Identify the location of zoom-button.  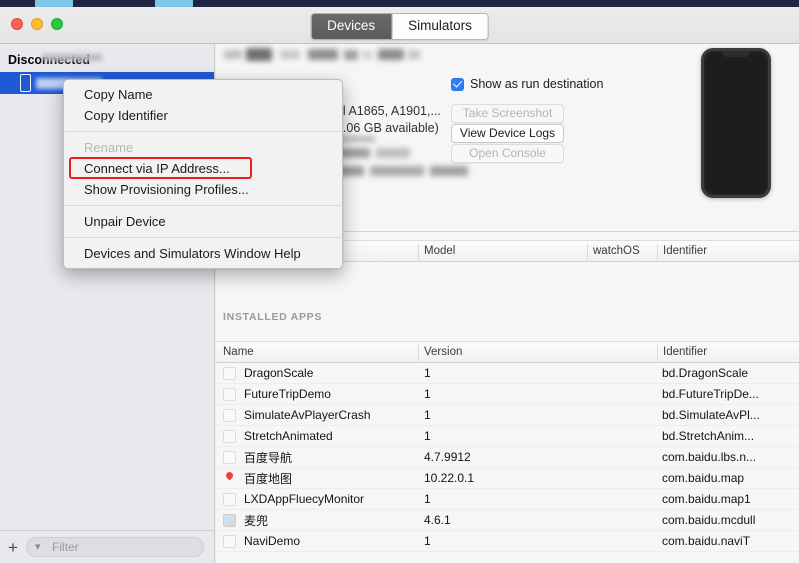
(57, 24).